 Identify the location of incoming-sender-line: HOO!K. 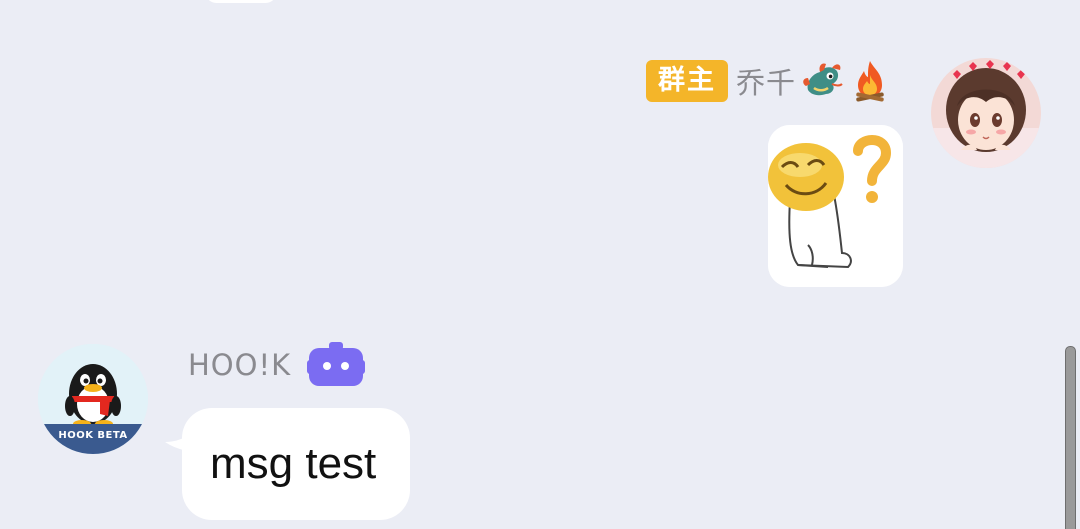
(277, 365).